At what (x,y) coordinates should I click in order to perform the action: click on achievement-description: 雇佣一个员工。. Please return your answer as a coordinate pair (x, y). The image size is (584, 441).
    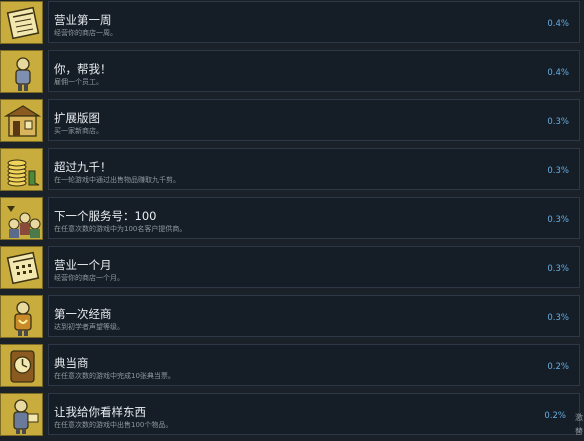
    Looking at the image, I should click on (78, 82).